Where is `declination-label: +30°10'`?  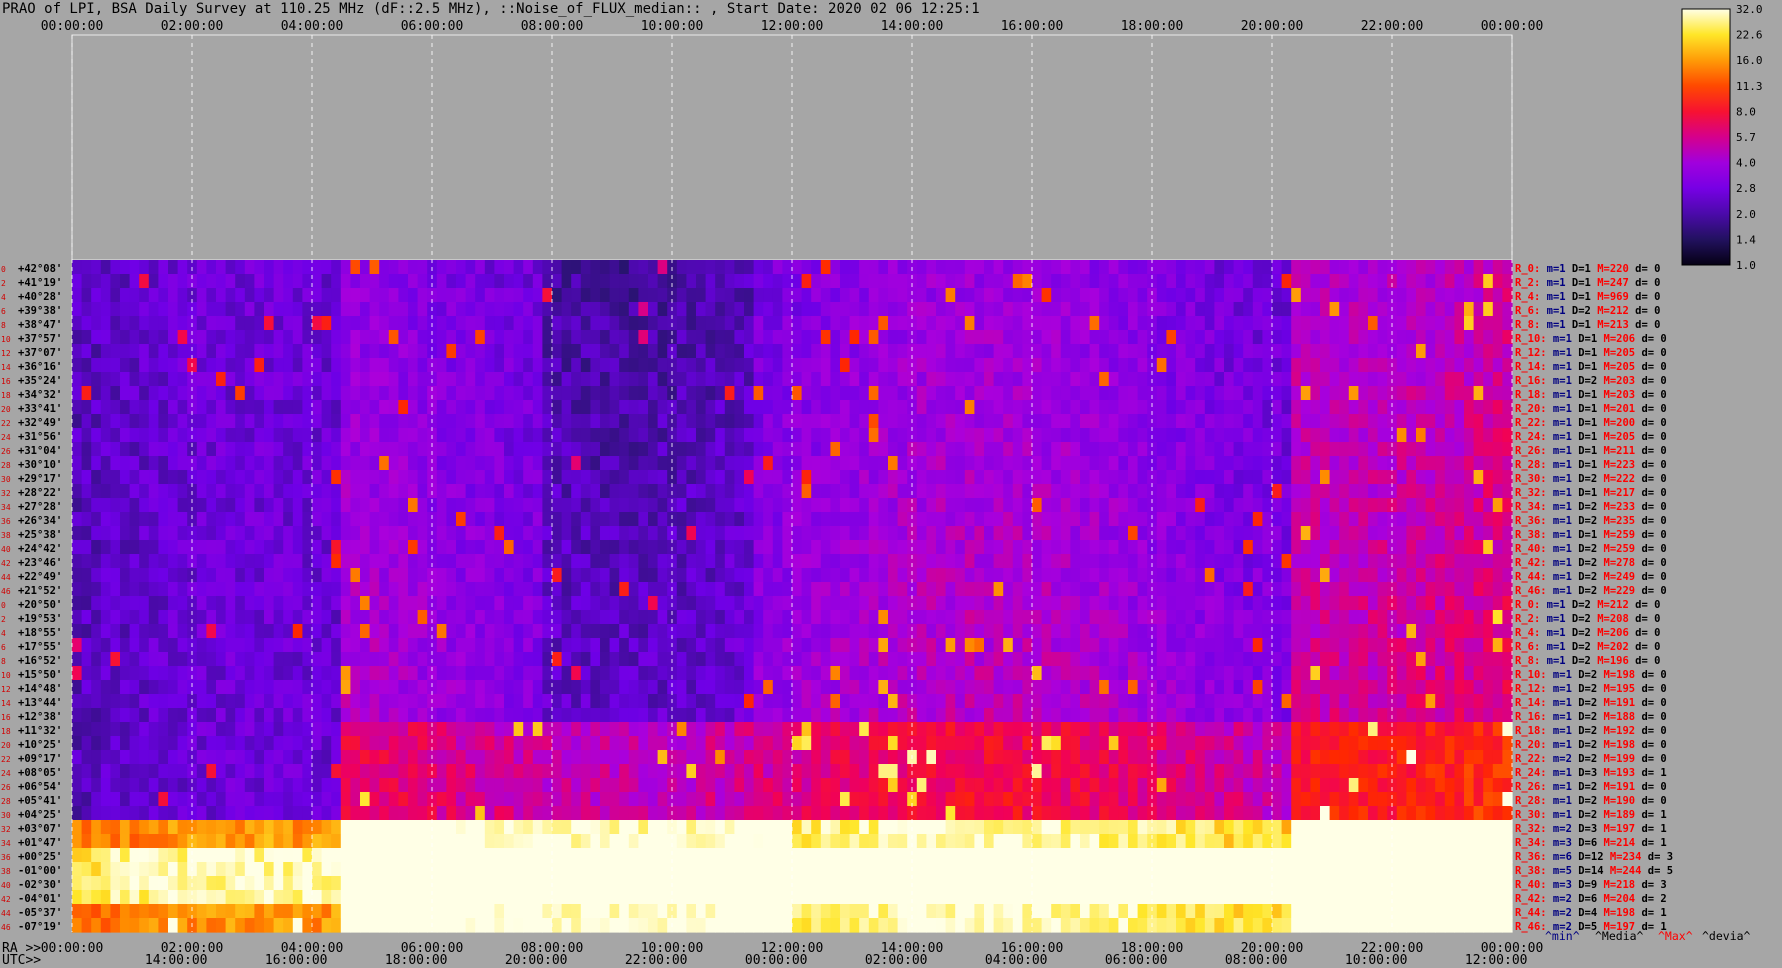
declination-label: +30°10' is located at coordinates (40, 465).